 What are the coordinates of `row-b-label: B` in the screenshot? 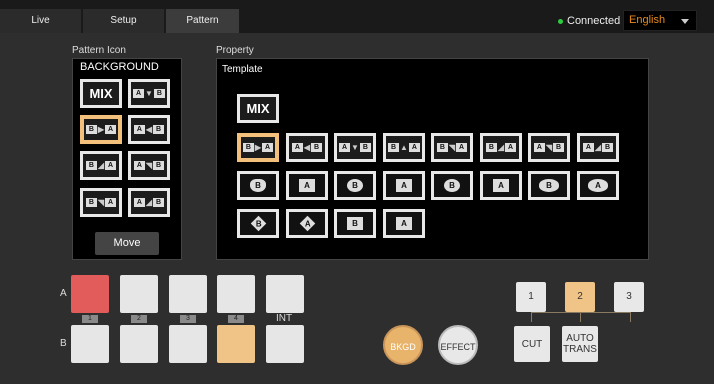 It's located at (63, 343).